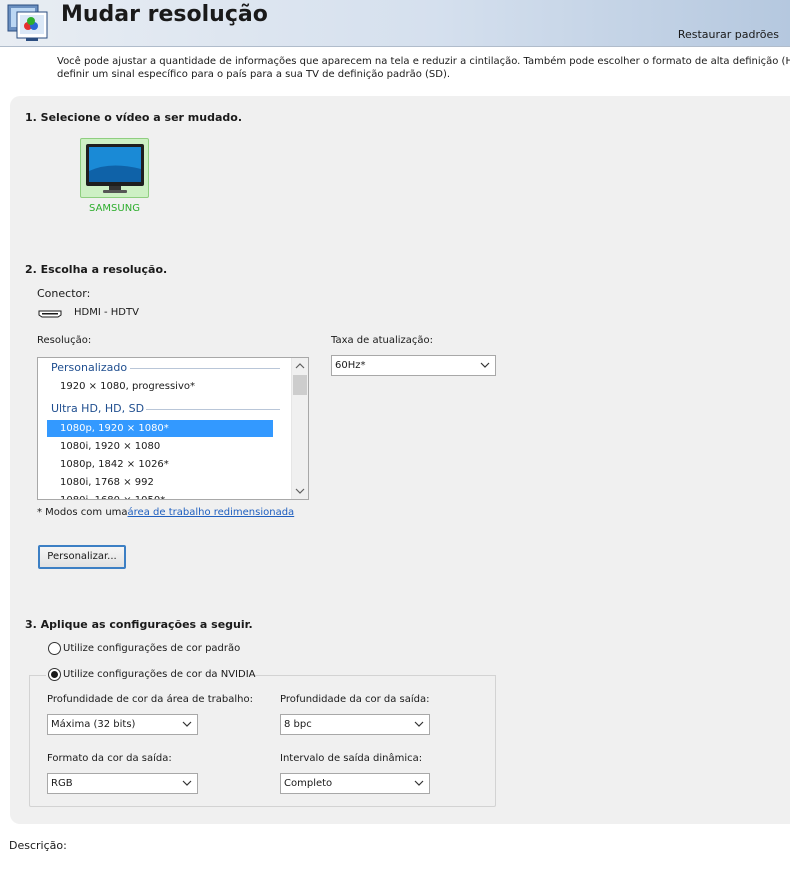  Describe the element at coordinates (160, 482) in the screenshot. I see `resolution-option: 1080i, 1768 × 992` at that location.